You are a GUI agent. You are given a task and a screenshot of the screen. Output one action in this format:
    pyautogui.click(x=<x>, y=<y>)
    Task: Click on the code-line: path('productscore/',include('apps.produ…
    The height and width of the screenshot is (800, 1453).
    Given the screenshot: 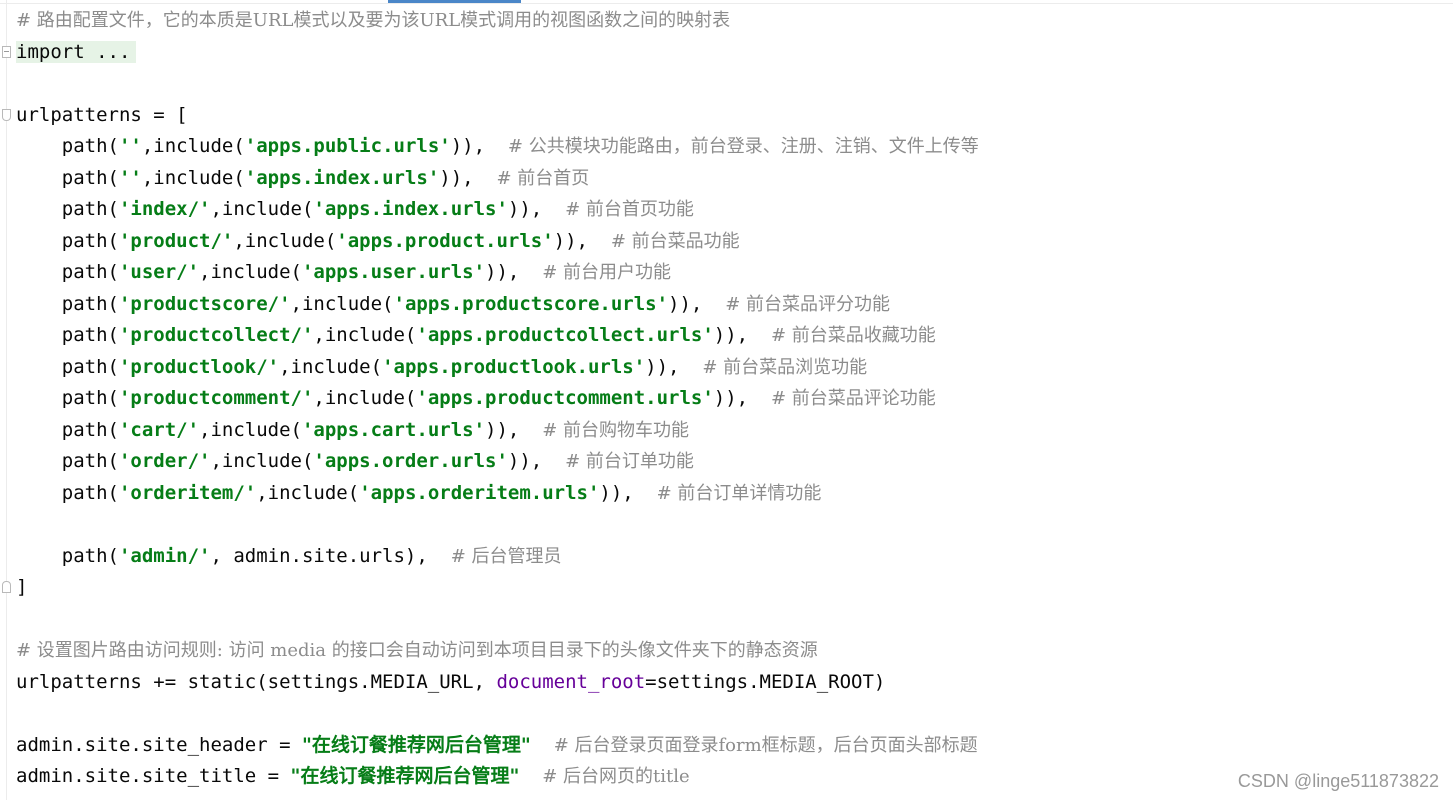 What is the action you would take?
    pyautogui.click(x=734, y=305)
    